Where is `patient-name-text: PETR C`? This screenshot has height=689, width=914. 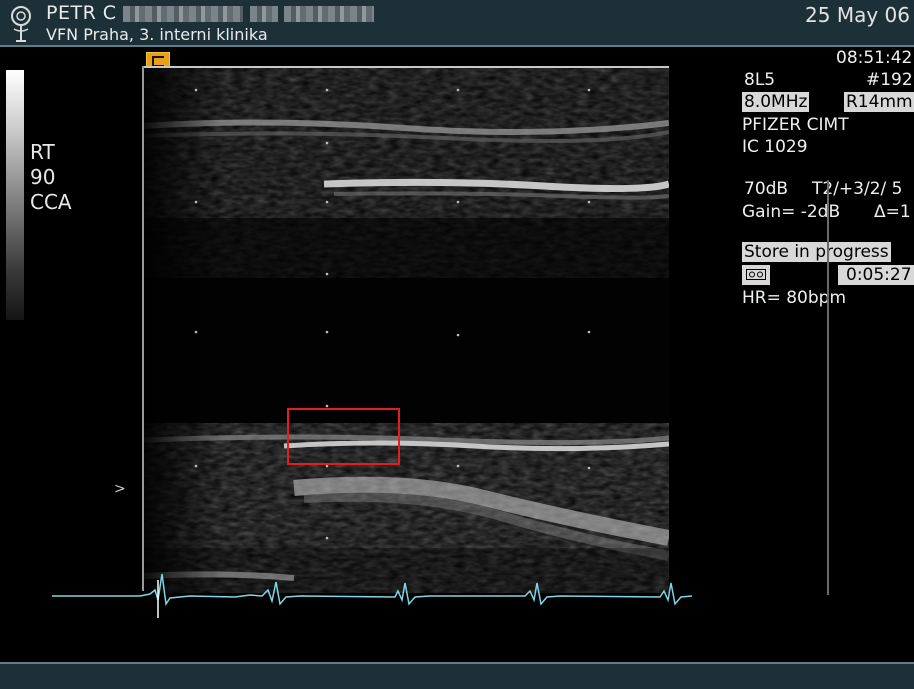 patient-name-text: PETR C is located at coordinates (81, 13).